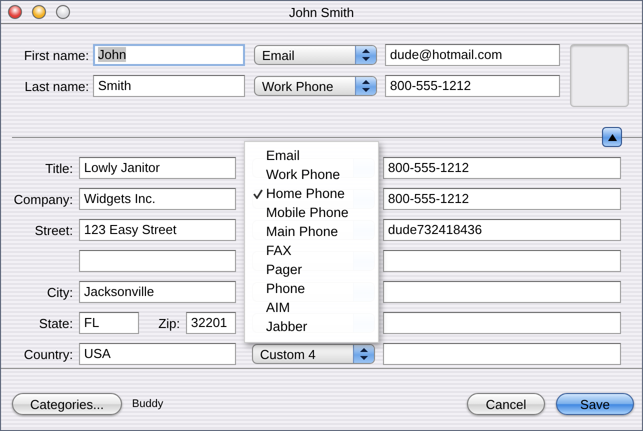 The image size is (643, 431). Describe the element at coordinates (311, 307) in the screenshot. I see `menu-item: AIM` at that location.